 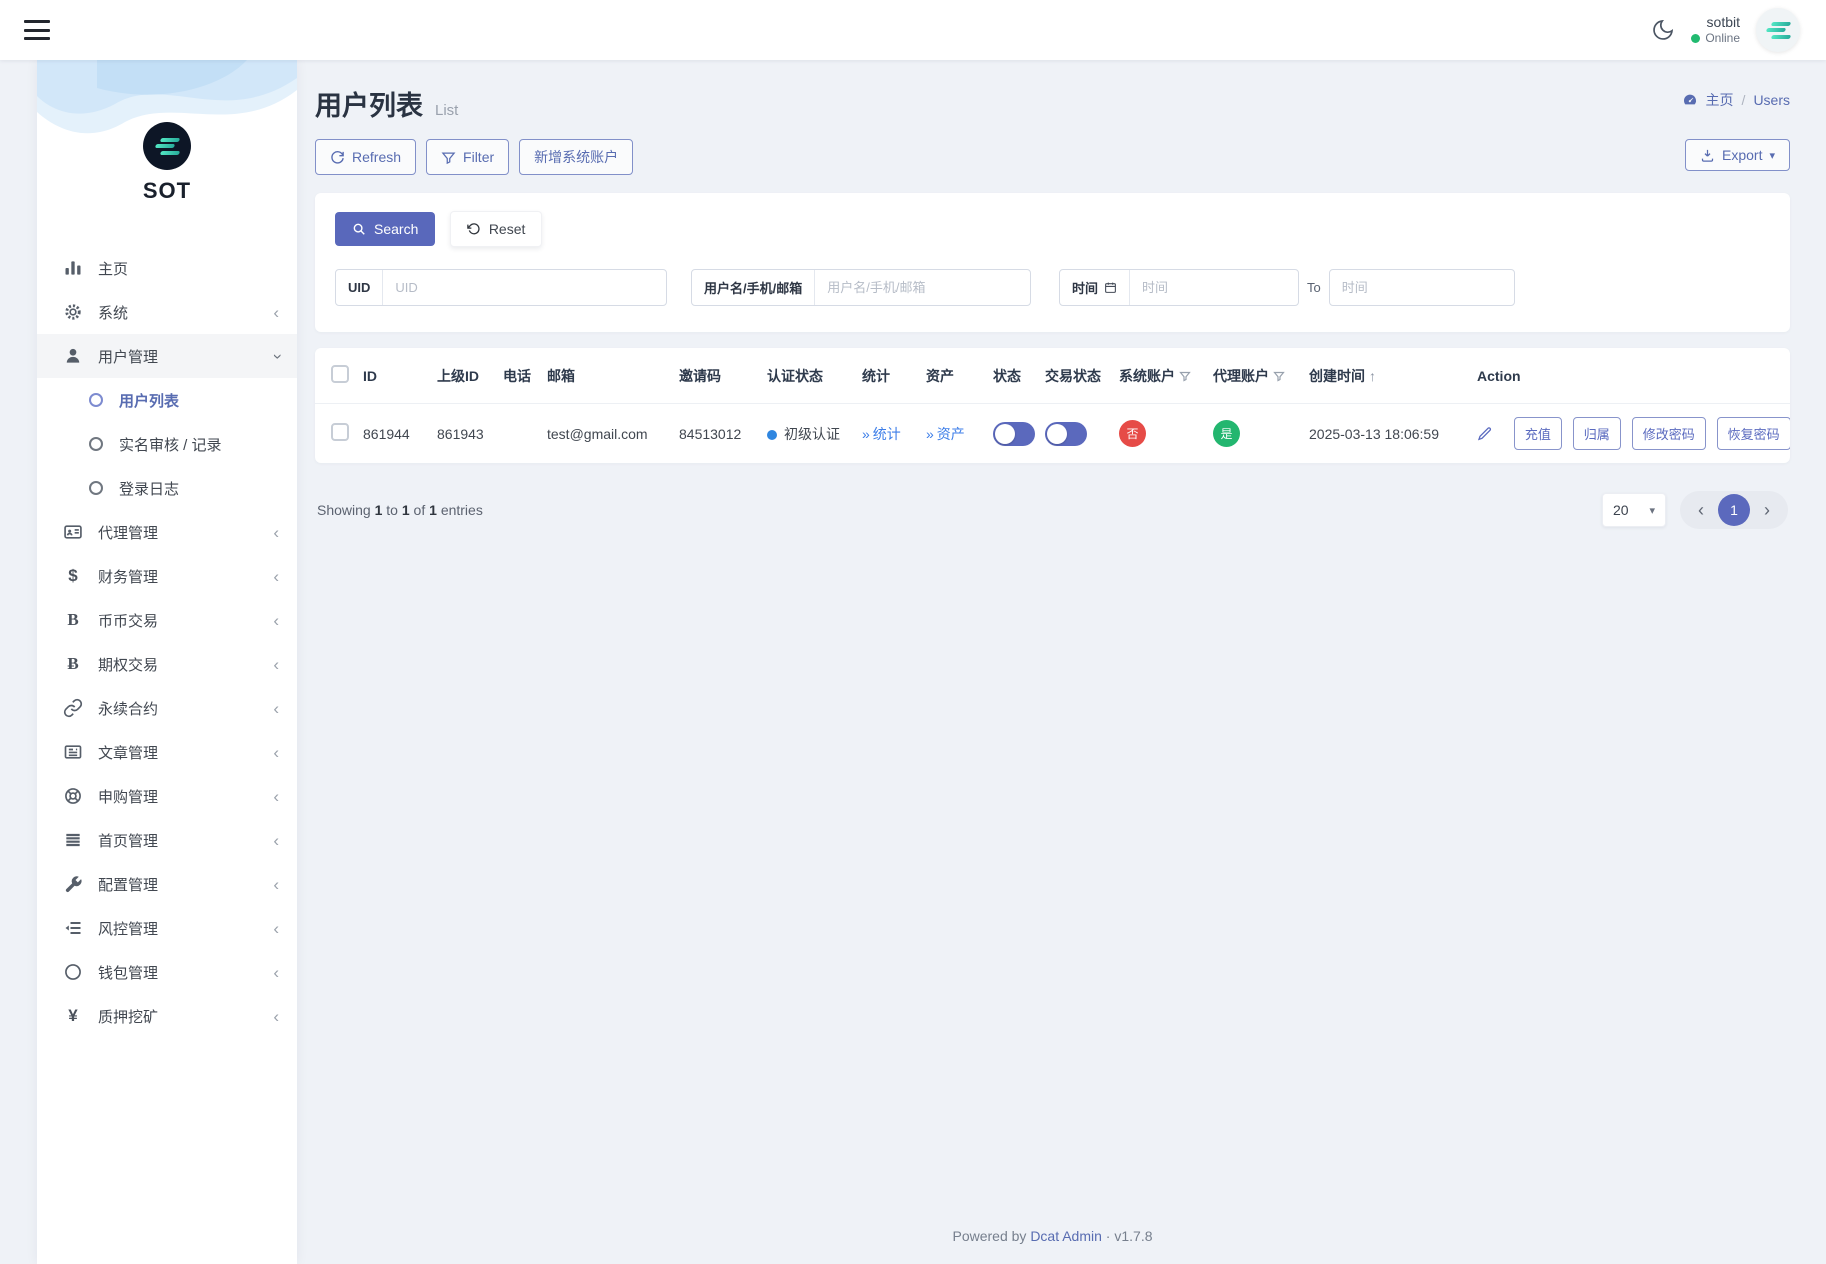 What do you see at coordinates (73, 972) in the screenshot?
I see `circle-icon` at bounding box center [73, 972].